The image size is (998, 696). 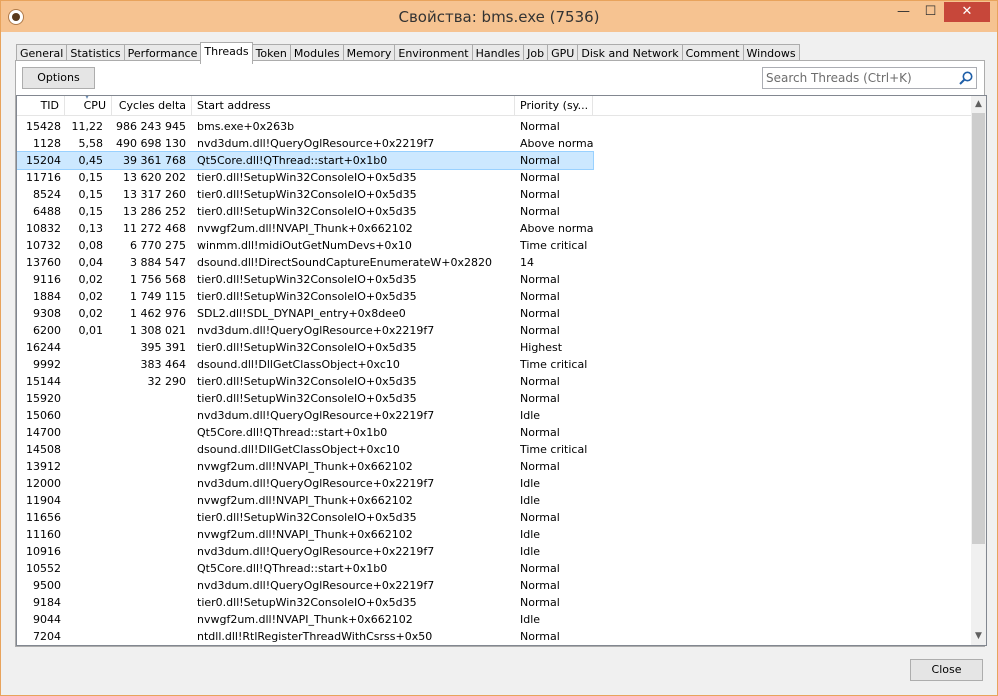 I want to click on cell-cycles: 3 884 547, so click(x=158, y=262).